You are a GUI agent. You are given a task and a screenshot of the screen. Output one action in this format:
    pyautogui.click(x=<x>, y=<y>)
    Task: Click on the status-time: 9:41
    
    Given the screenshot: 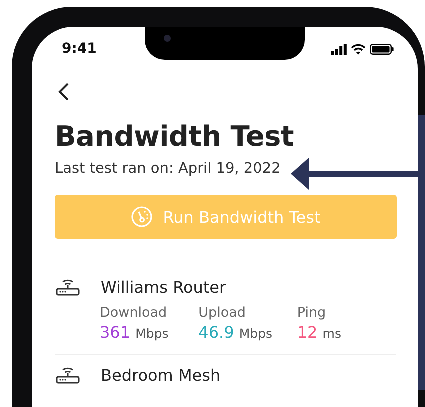 What is the action you would take?
    pyautogui.click(x=79, y=49)
    